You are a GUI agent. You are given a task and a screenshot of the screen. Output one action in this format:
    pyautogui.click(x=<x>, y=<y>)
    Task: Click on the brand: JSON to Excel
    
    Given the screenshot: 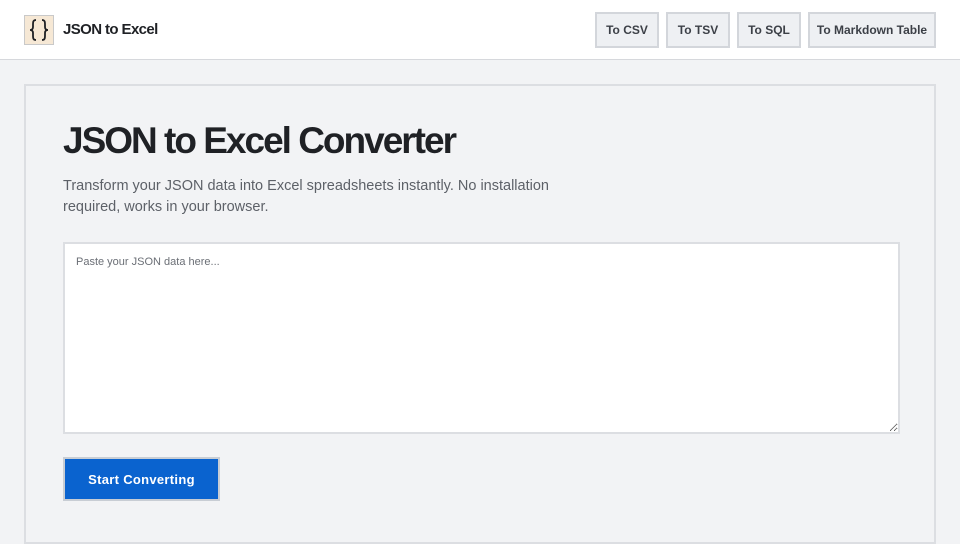 What is the action you would take?
    pyautogui.click(x=91, y=29)
    